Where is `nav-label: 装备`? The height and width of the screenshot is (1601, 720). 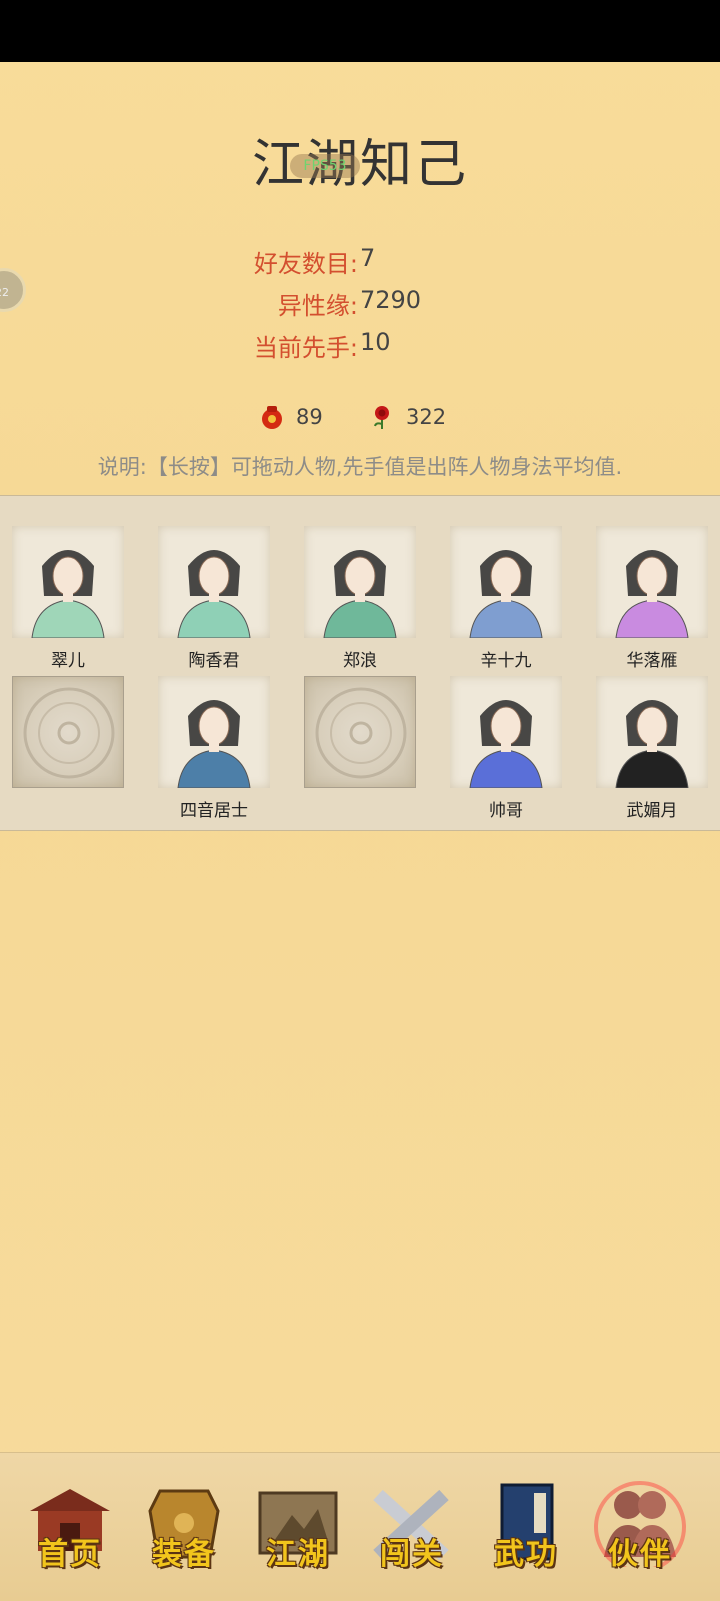
nav-label: 装备 is located at coordinates (184, 1554).